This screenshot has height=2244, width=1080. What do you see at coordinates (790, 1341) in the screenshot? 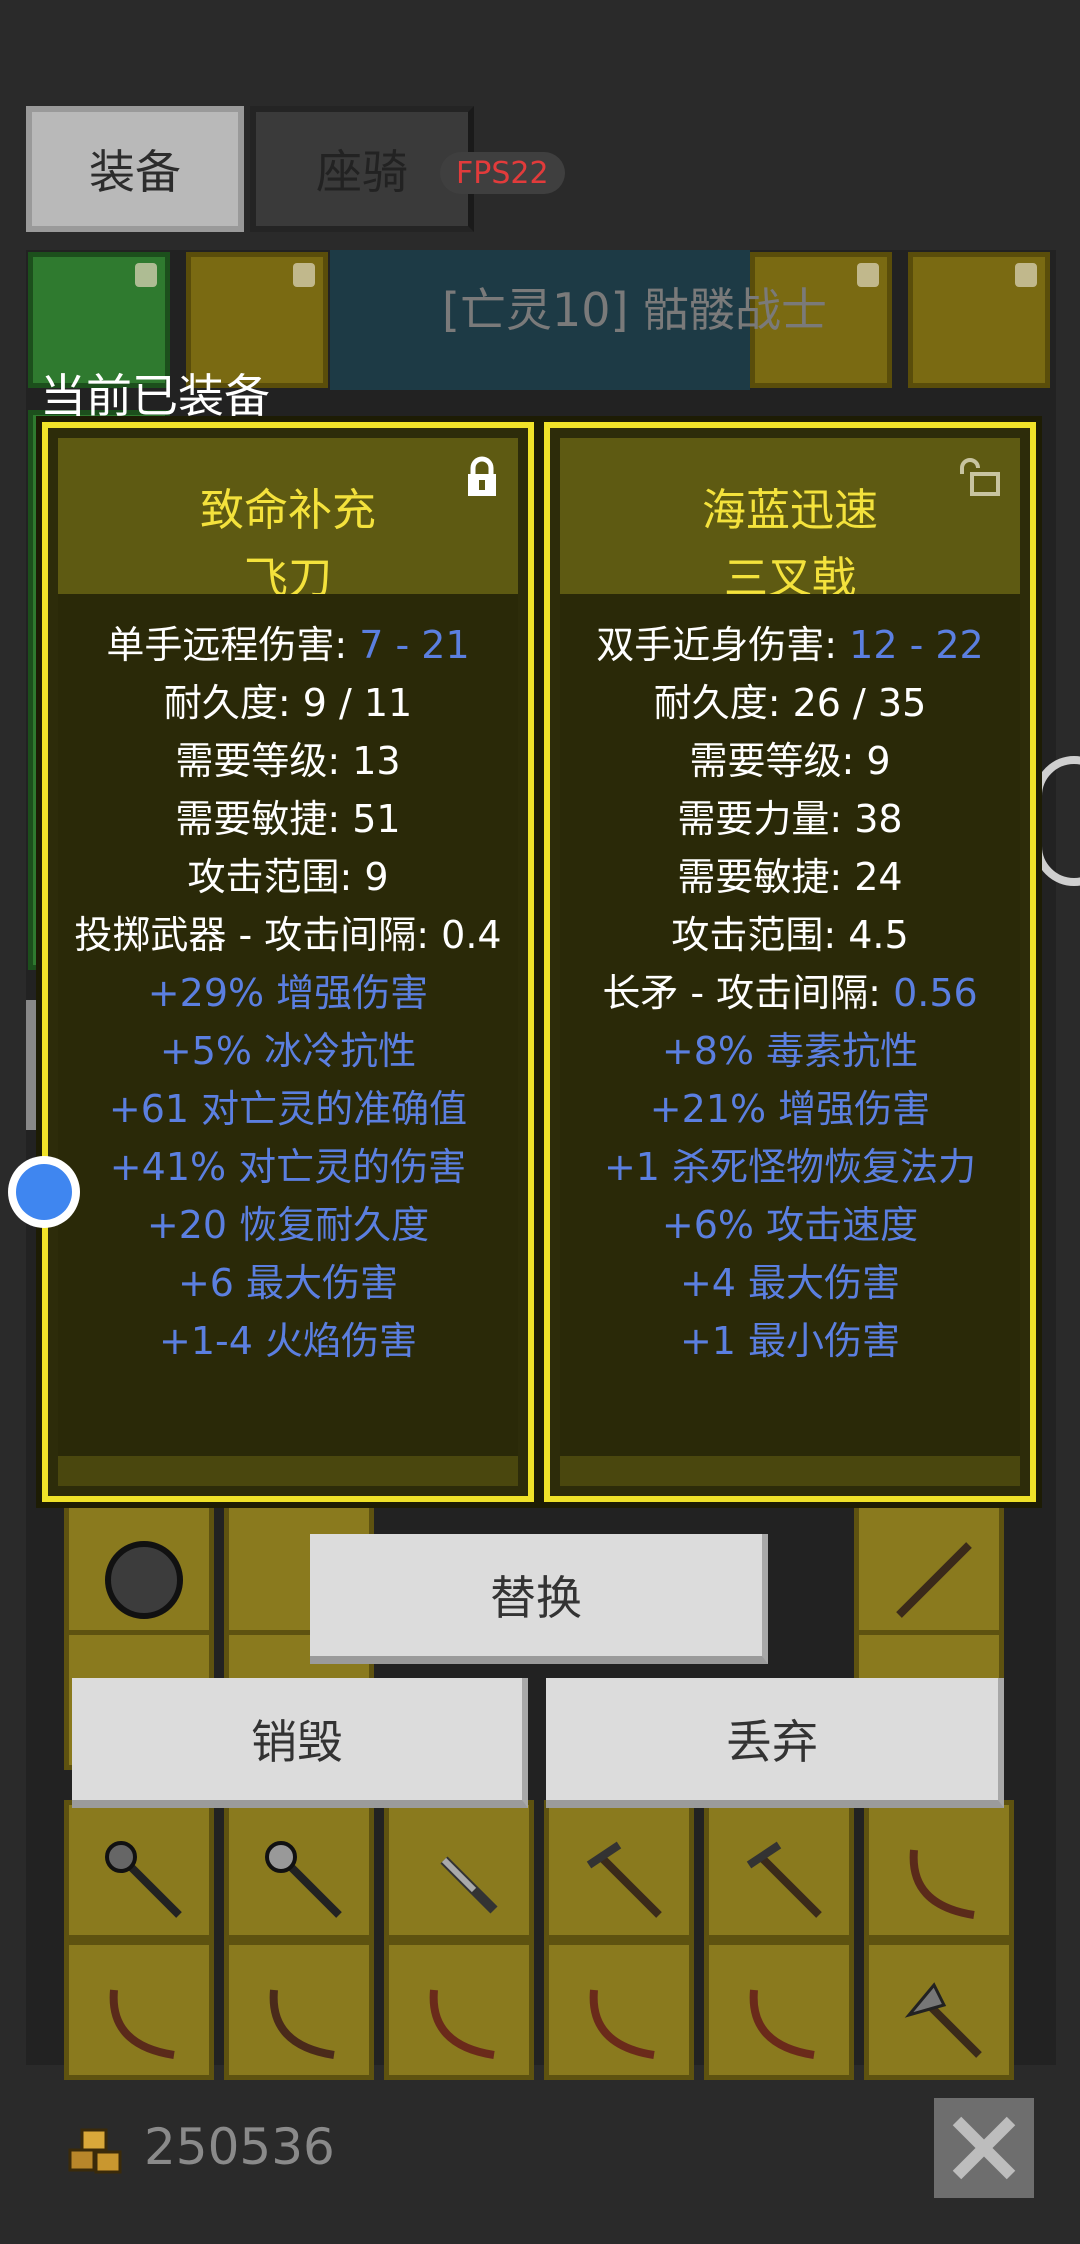
I see `affix: +1 最小伤害` at bounding box center [790, 1341].